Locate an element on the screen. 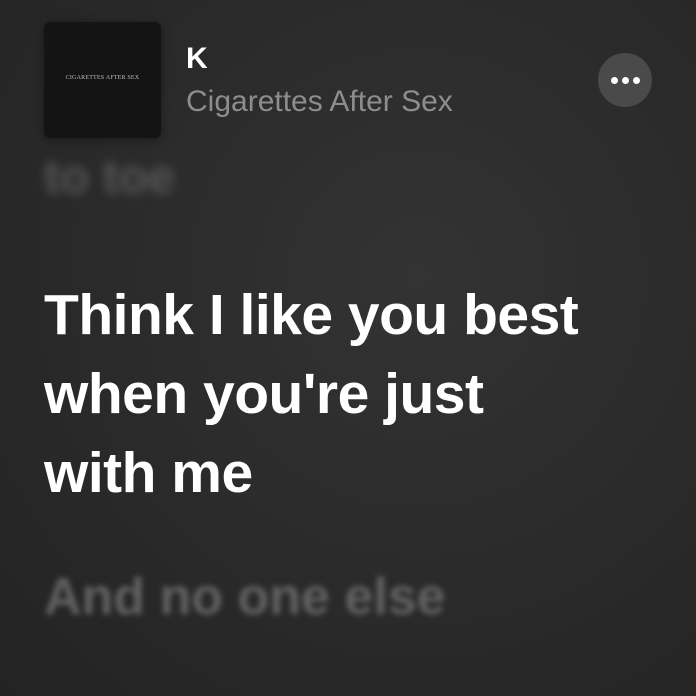  lyric-current-line: when you're just is located at coordinates (264, 394).